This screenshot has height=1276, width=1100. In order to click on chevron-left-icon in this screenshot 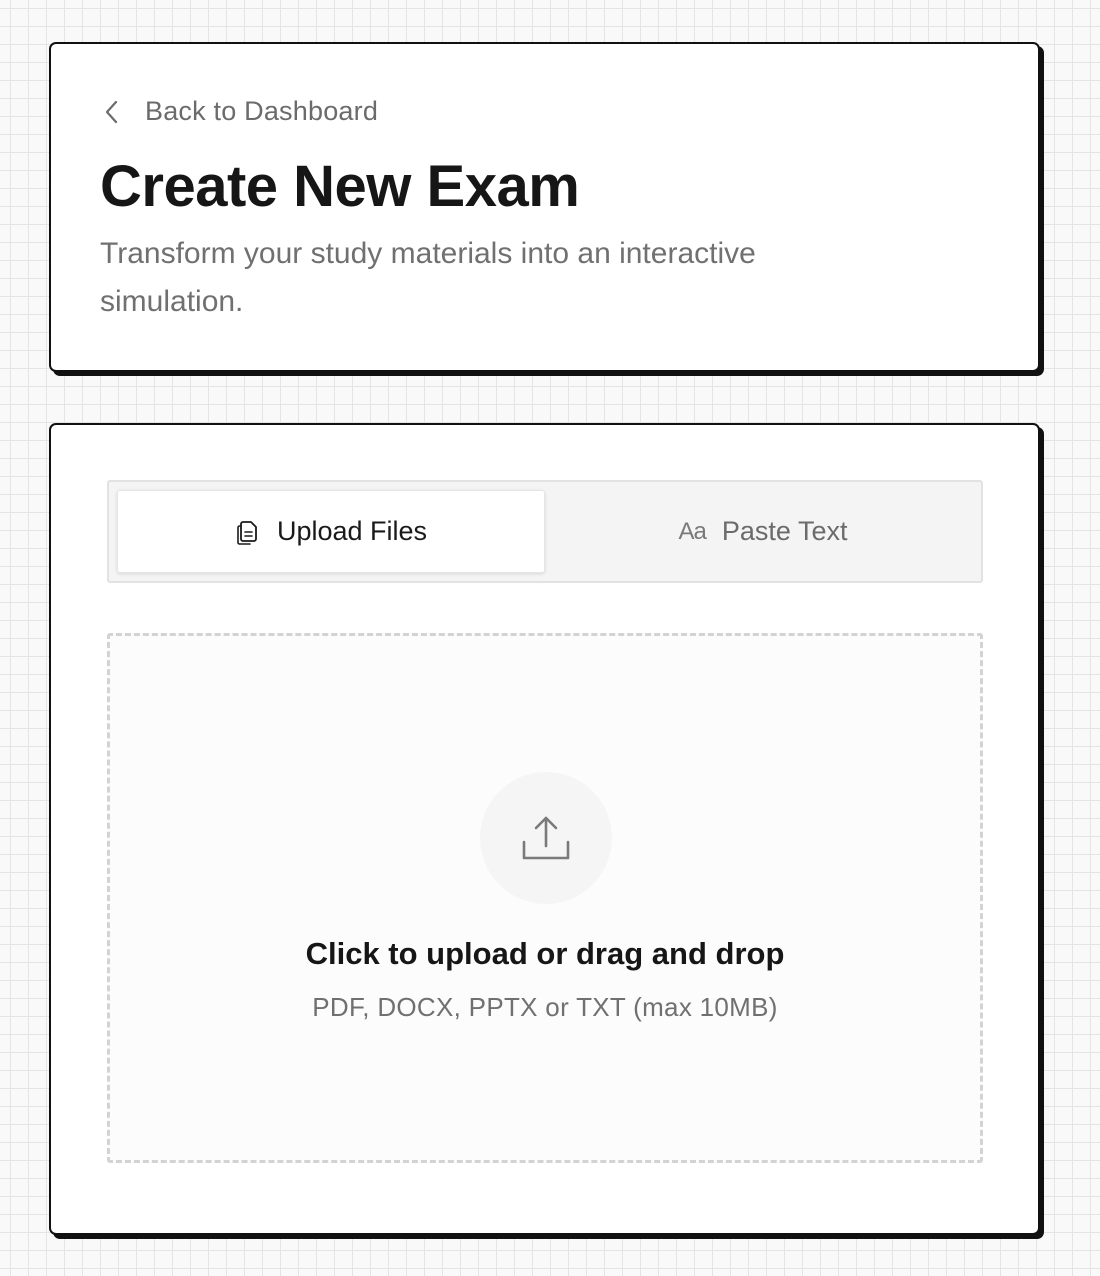, I will do `click(111, 111)`.